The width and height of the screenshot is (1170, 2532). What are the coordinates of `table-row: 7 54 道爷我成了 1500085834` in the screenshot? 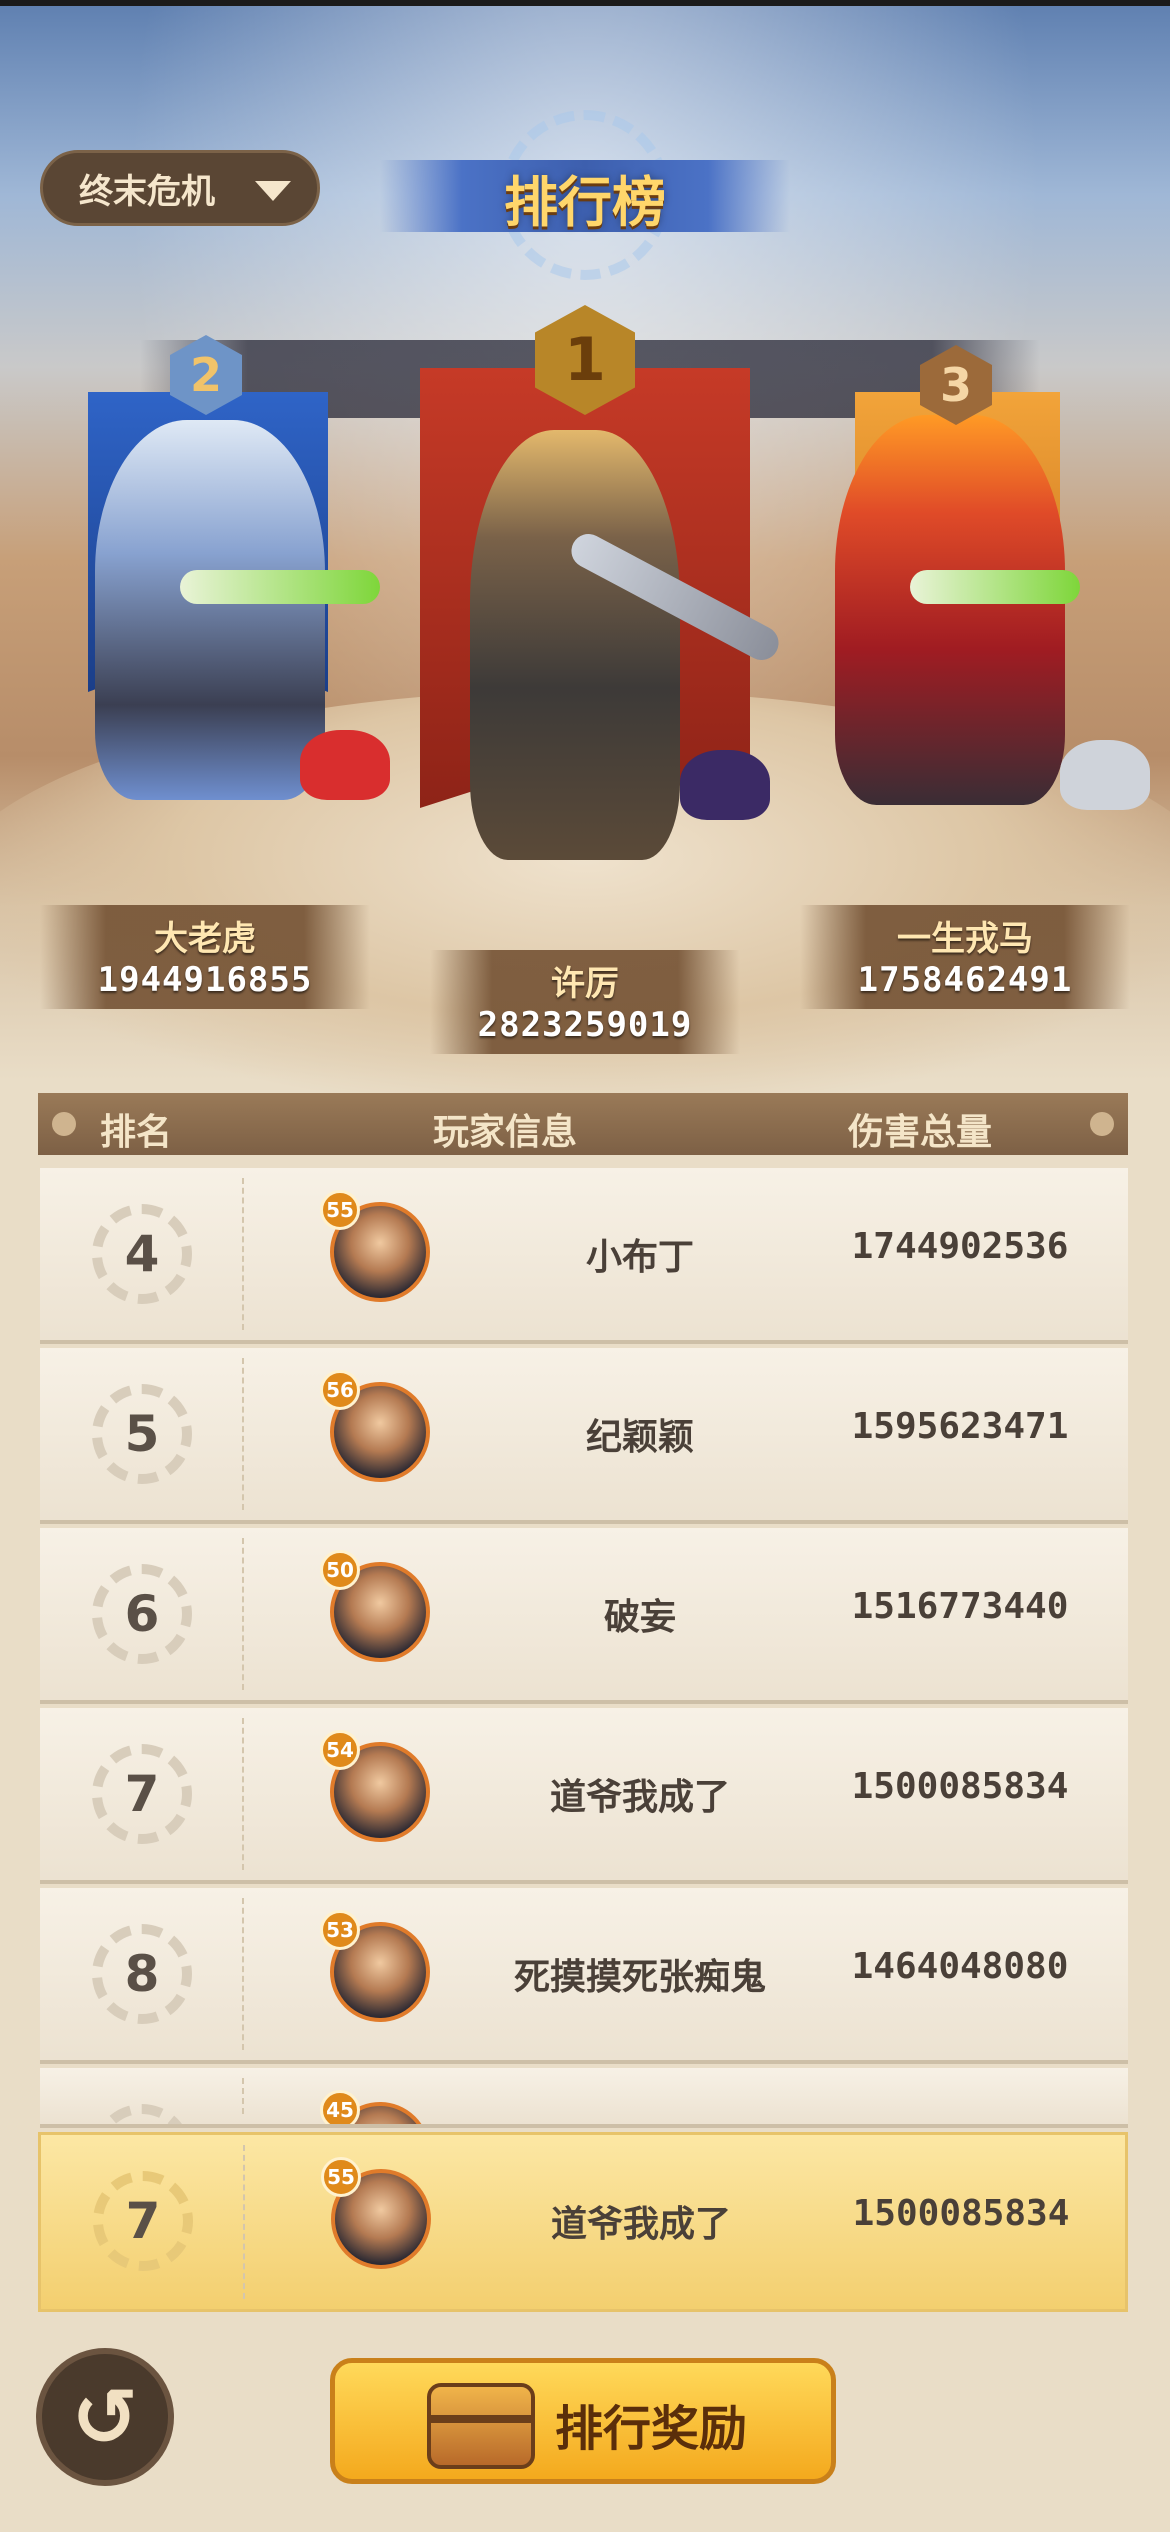 It's located at (584, 1796).